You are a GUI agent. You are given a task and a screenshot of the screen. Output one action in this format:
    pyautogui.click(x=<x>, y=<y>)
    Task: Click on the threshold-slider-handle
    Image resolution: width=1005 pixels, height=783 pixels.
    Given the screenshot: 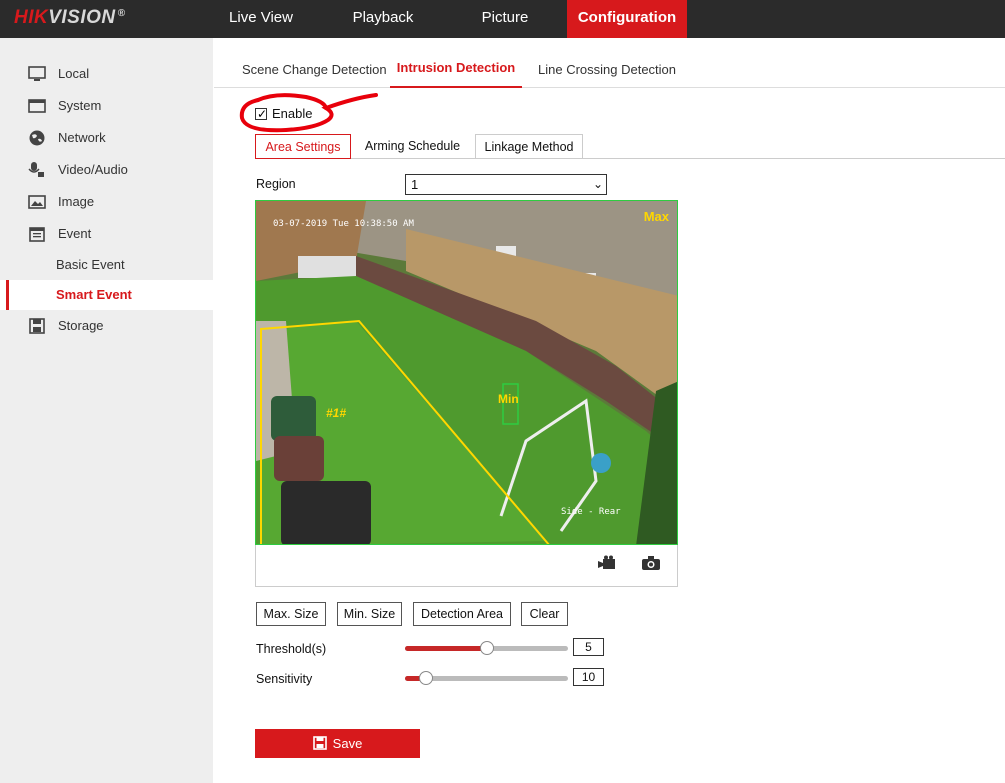 What is the action you would take?
    pyautogui.click(x=486, y=648)
    